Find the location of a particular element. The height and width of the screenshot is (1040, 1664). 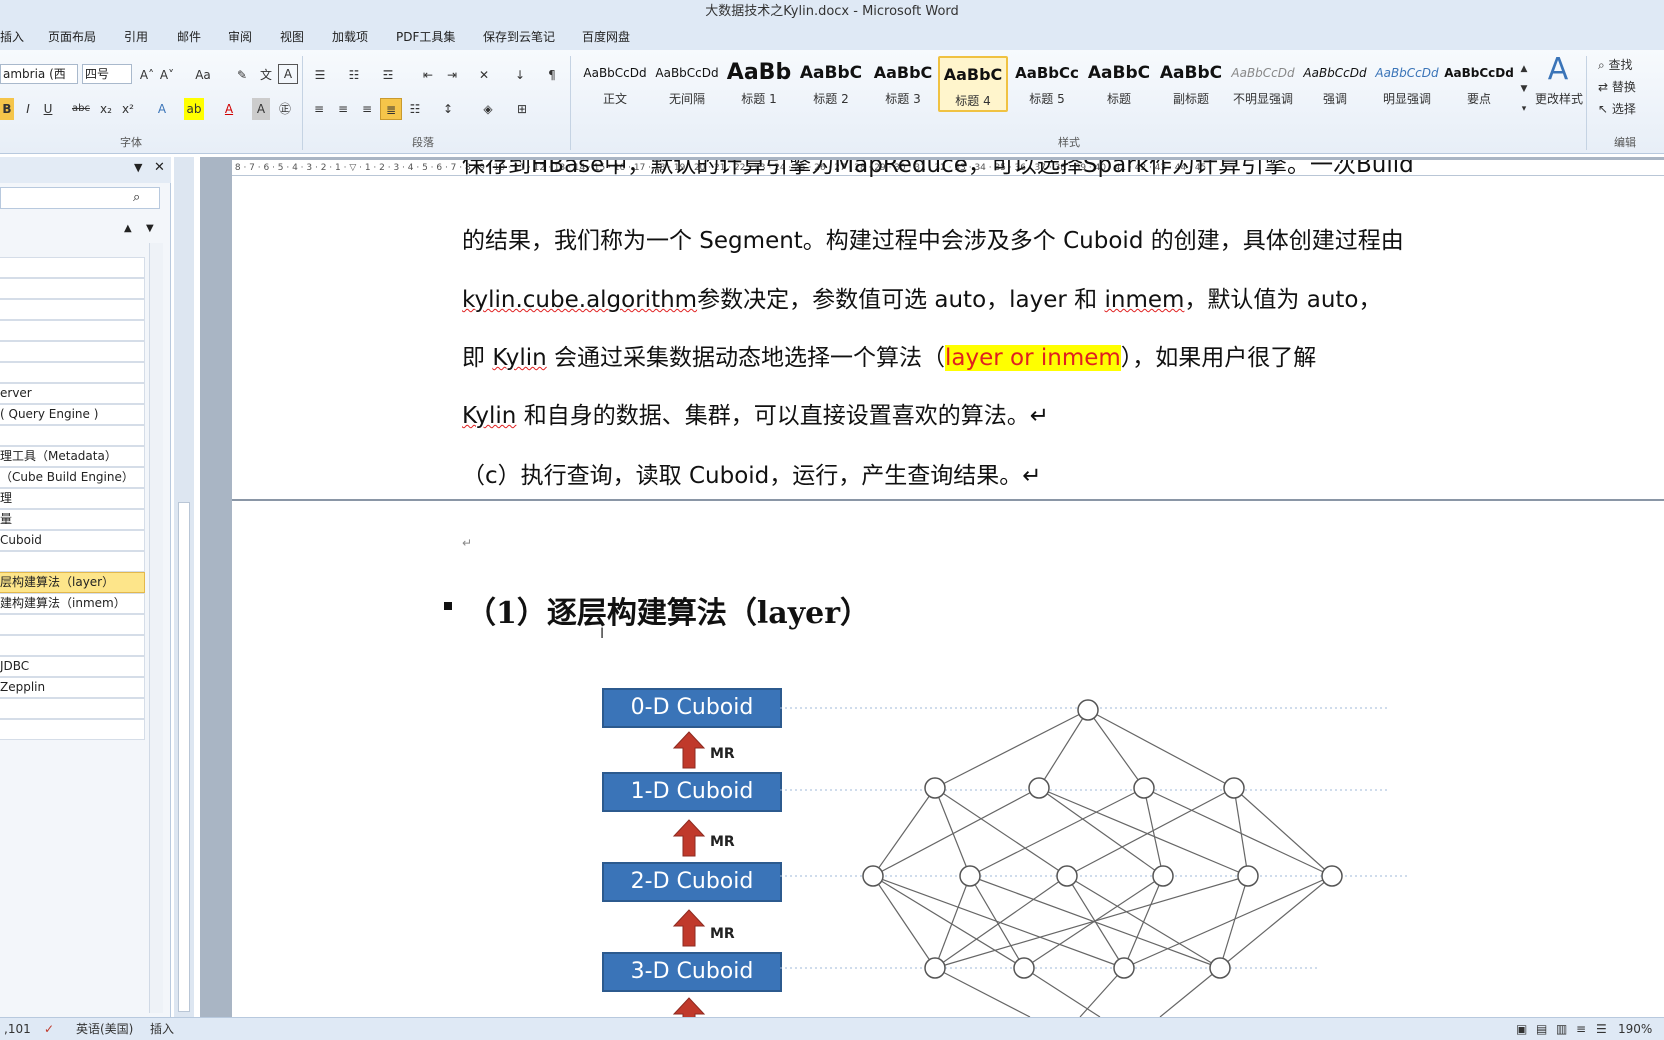

borders-icon: ⊞ is located at coordinates (522, 109).